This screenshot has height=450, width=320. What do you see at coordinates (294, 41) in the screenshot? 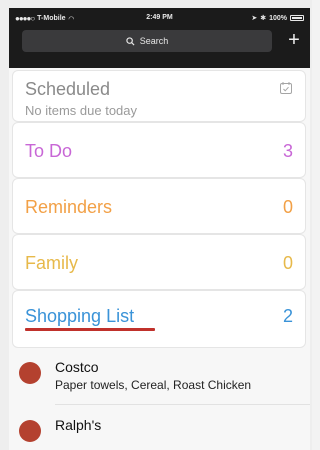
I see `add-list-button: +` at bounding box center [294, 41].